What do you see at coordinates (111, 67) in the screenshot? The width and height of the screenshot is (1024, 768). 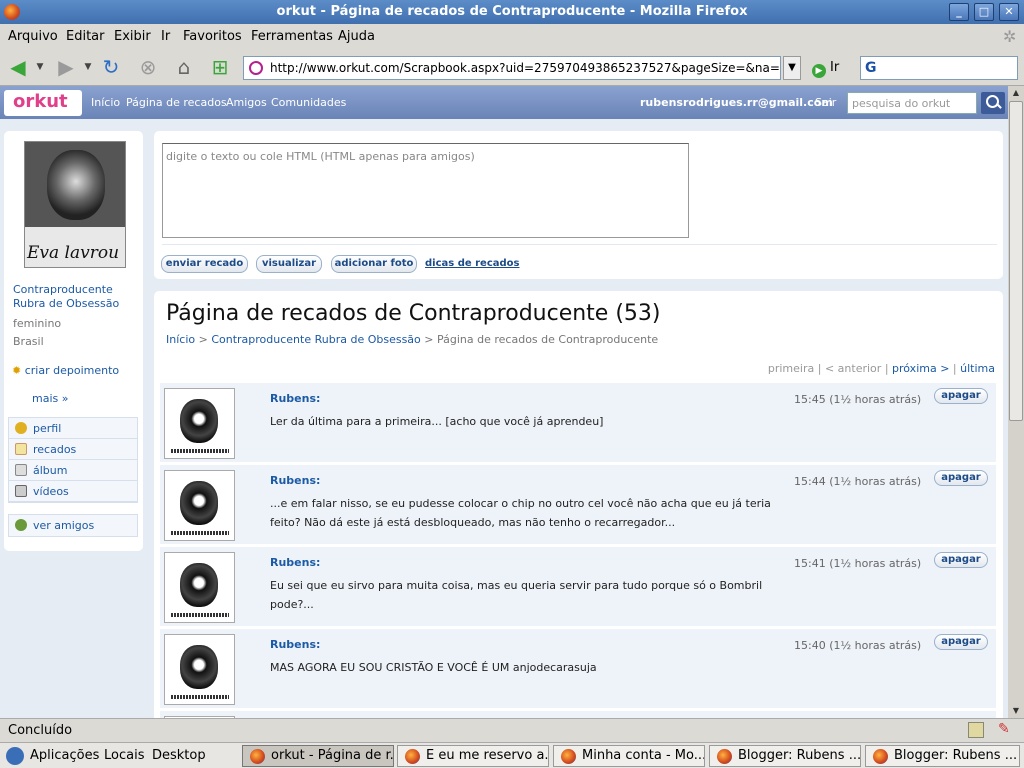 I see `reload-icon: ↻` at bounding box center [111, 67].